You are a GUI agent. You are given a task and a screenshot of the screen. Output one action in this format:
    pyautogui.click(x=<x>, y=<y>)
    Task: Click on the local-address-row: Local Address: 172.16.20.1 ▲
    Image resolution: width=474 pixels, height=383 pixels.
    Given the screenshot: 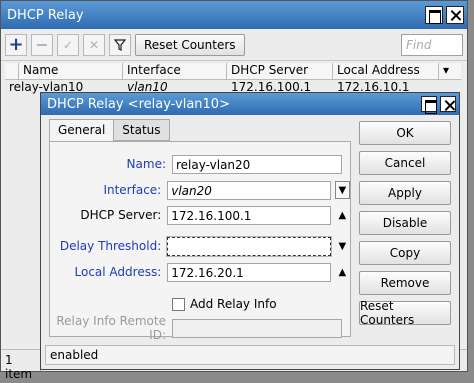 What is the action you would take?
    pyautogui.click(x=200, y=272)
    